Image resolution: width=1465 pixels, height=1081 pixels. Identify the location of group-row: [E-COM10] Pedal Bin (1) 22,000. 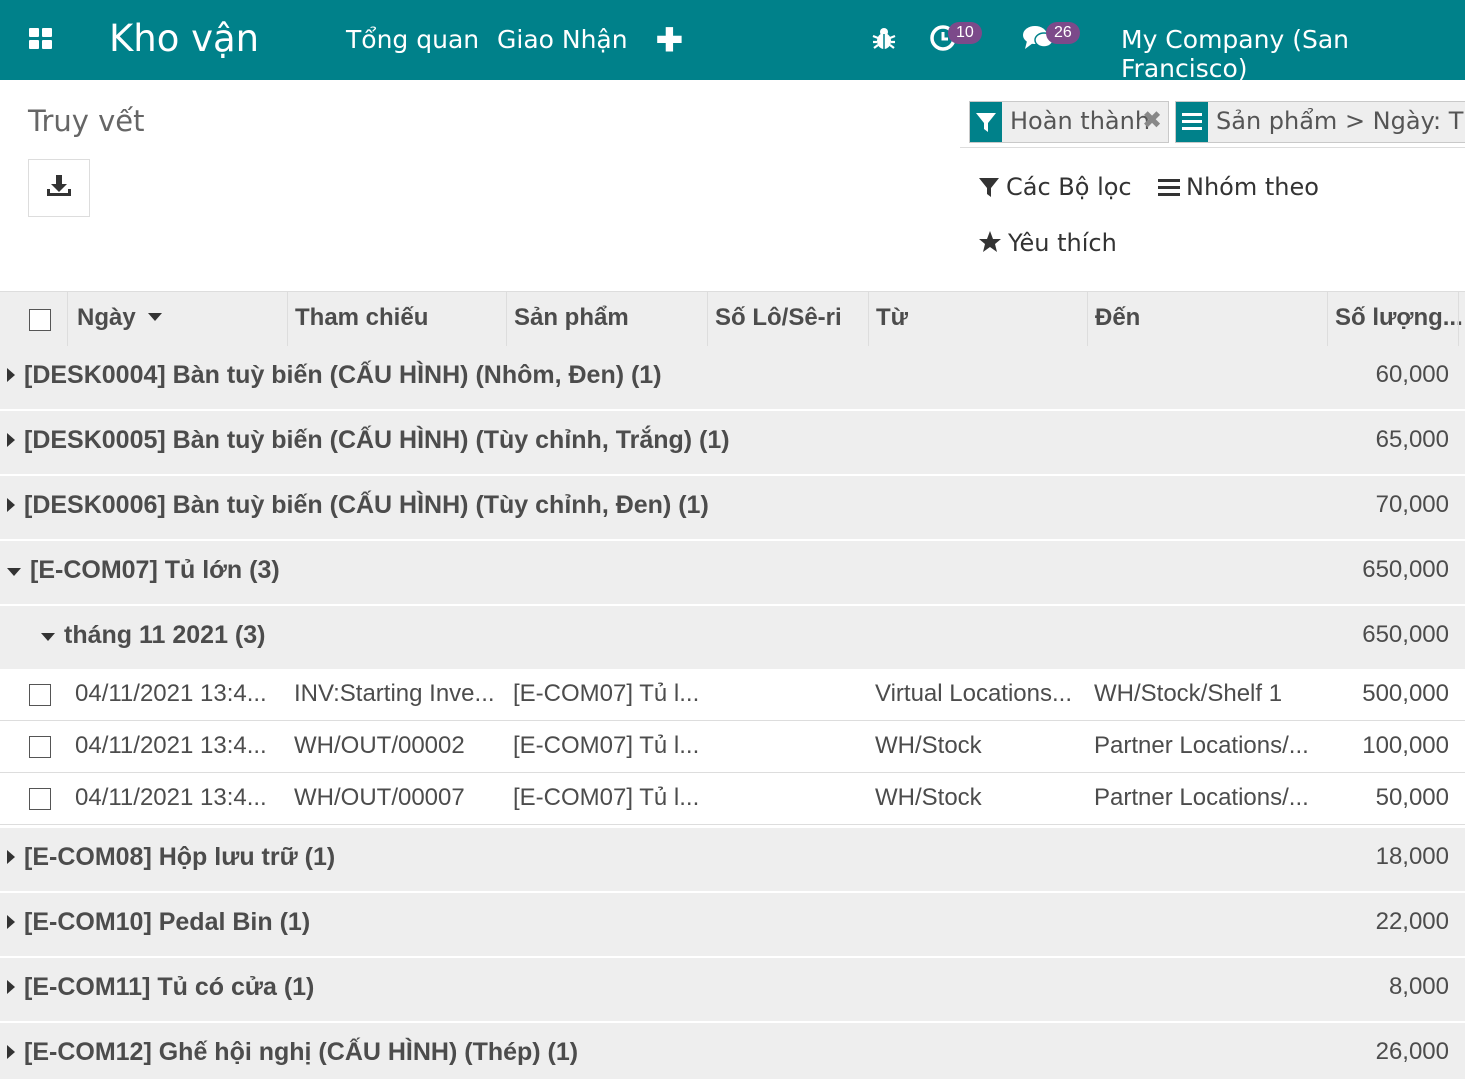
(732, 925).